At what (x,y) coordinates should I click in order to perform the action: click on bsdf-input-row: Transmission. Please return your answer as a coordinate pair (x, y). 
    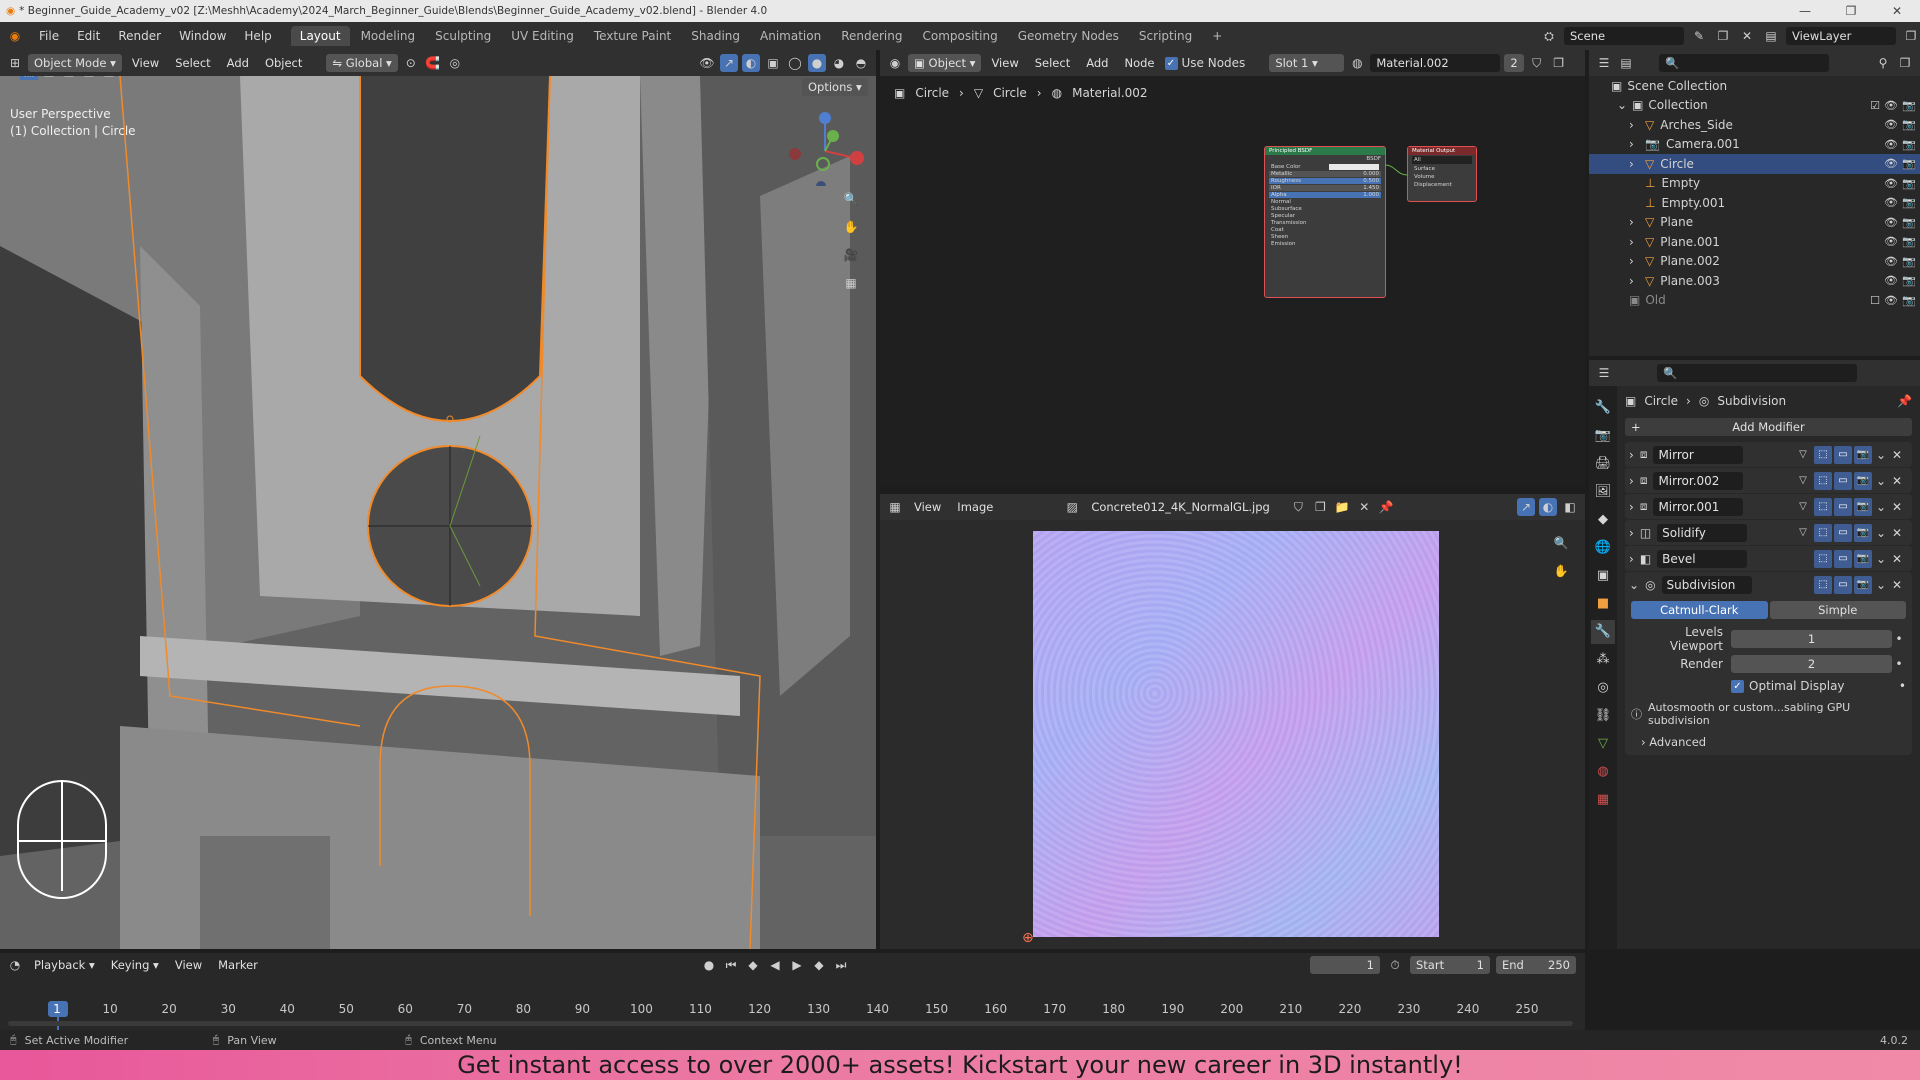
    Looking at the image, I should click on (1325, 223).